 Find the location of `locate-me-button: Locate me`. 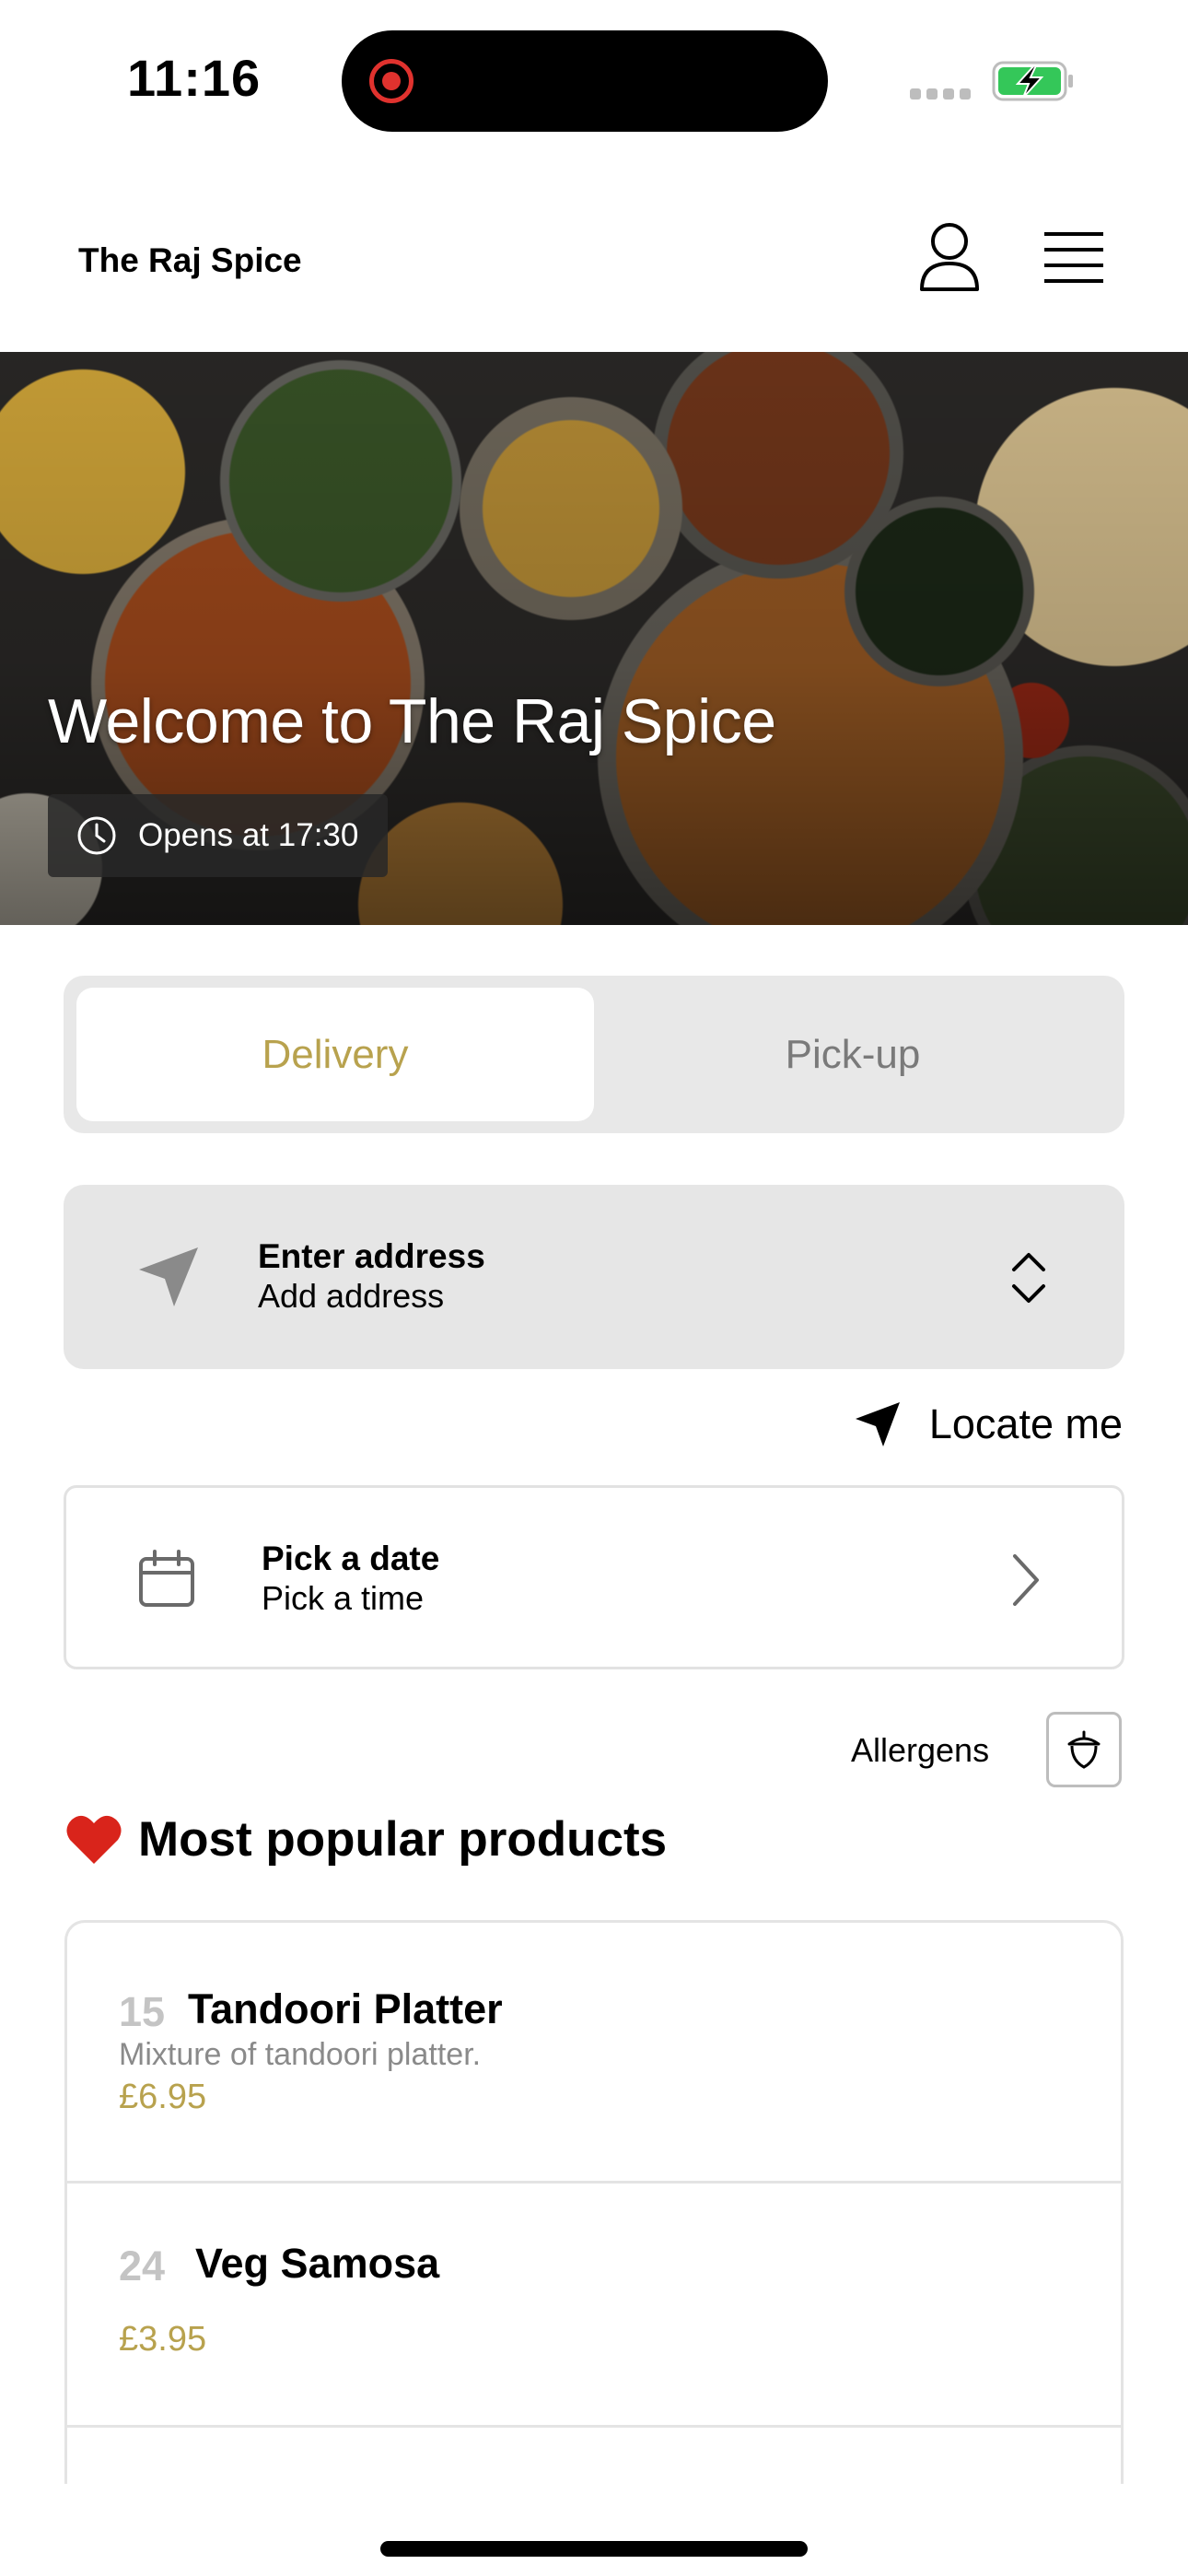

locate-me-button: Locate me is located at coordinates (988, 1424).